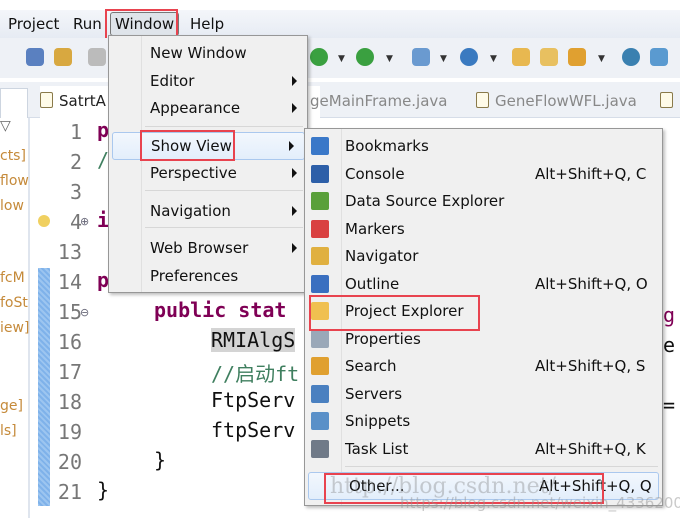 This screenshot has height=522, width=680. Describe the element at coordinates (207, 24) in the screenshot. I see `menu-help: Help` at that location.